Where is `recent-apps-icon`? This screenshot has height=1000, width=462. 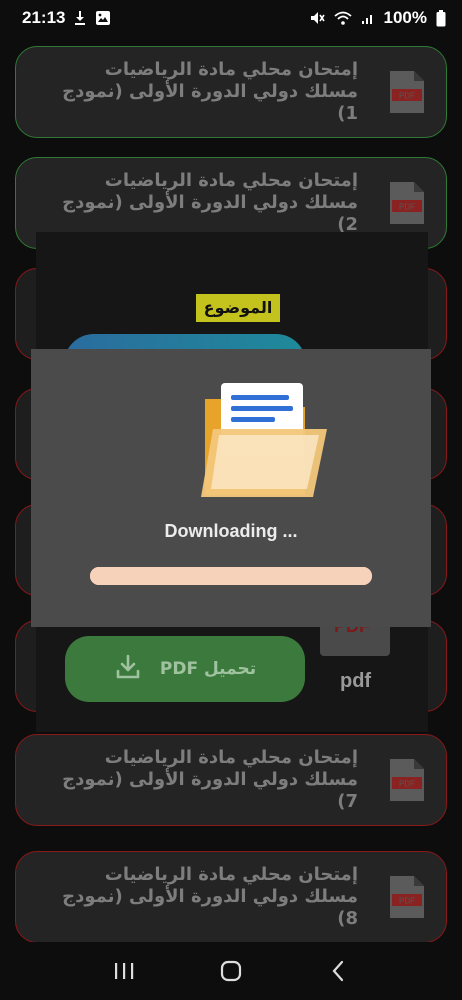
recent-apps-icon is located at coordinates (123, 971).